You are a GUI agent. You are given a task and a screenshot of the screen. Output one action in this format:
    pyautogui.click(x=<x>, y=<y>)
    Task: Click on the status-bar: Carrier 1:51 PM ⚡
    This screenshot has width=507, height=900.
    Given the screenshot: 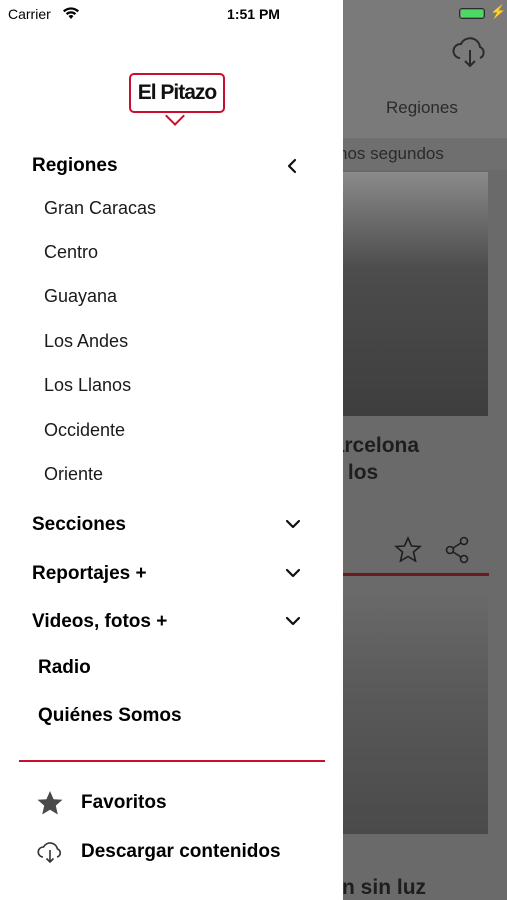 What is the action you would take?
    pyautogui.click(x=253, y=15)
    